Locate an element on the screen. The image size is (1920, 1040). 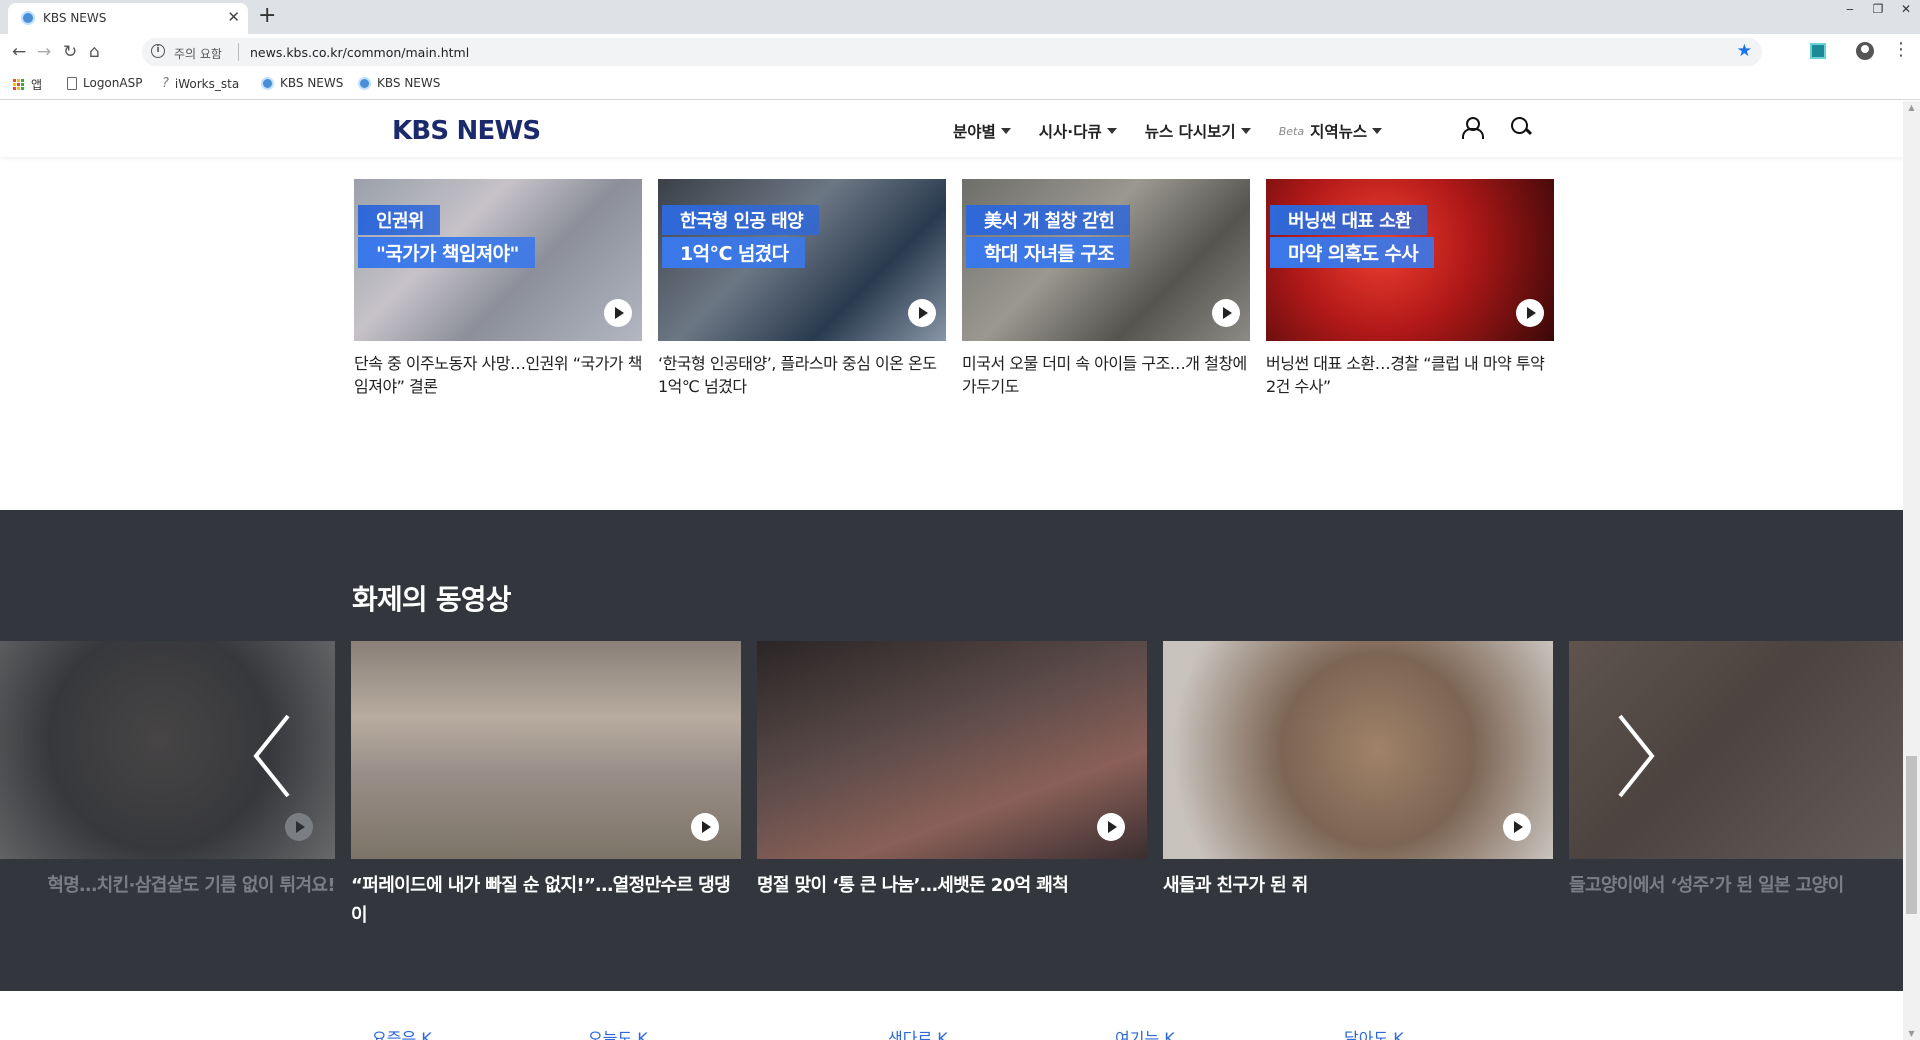
minimize-icon: ‒ is located at coordinates (1850, 10).